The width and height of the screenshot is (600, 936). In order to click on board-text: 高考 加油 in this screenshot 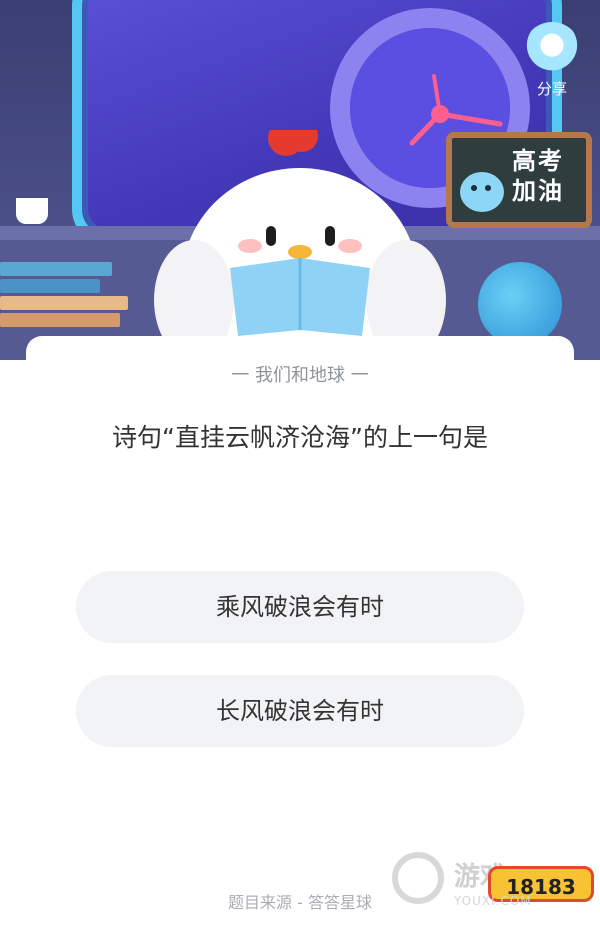, I will do `click(538, 176)`.